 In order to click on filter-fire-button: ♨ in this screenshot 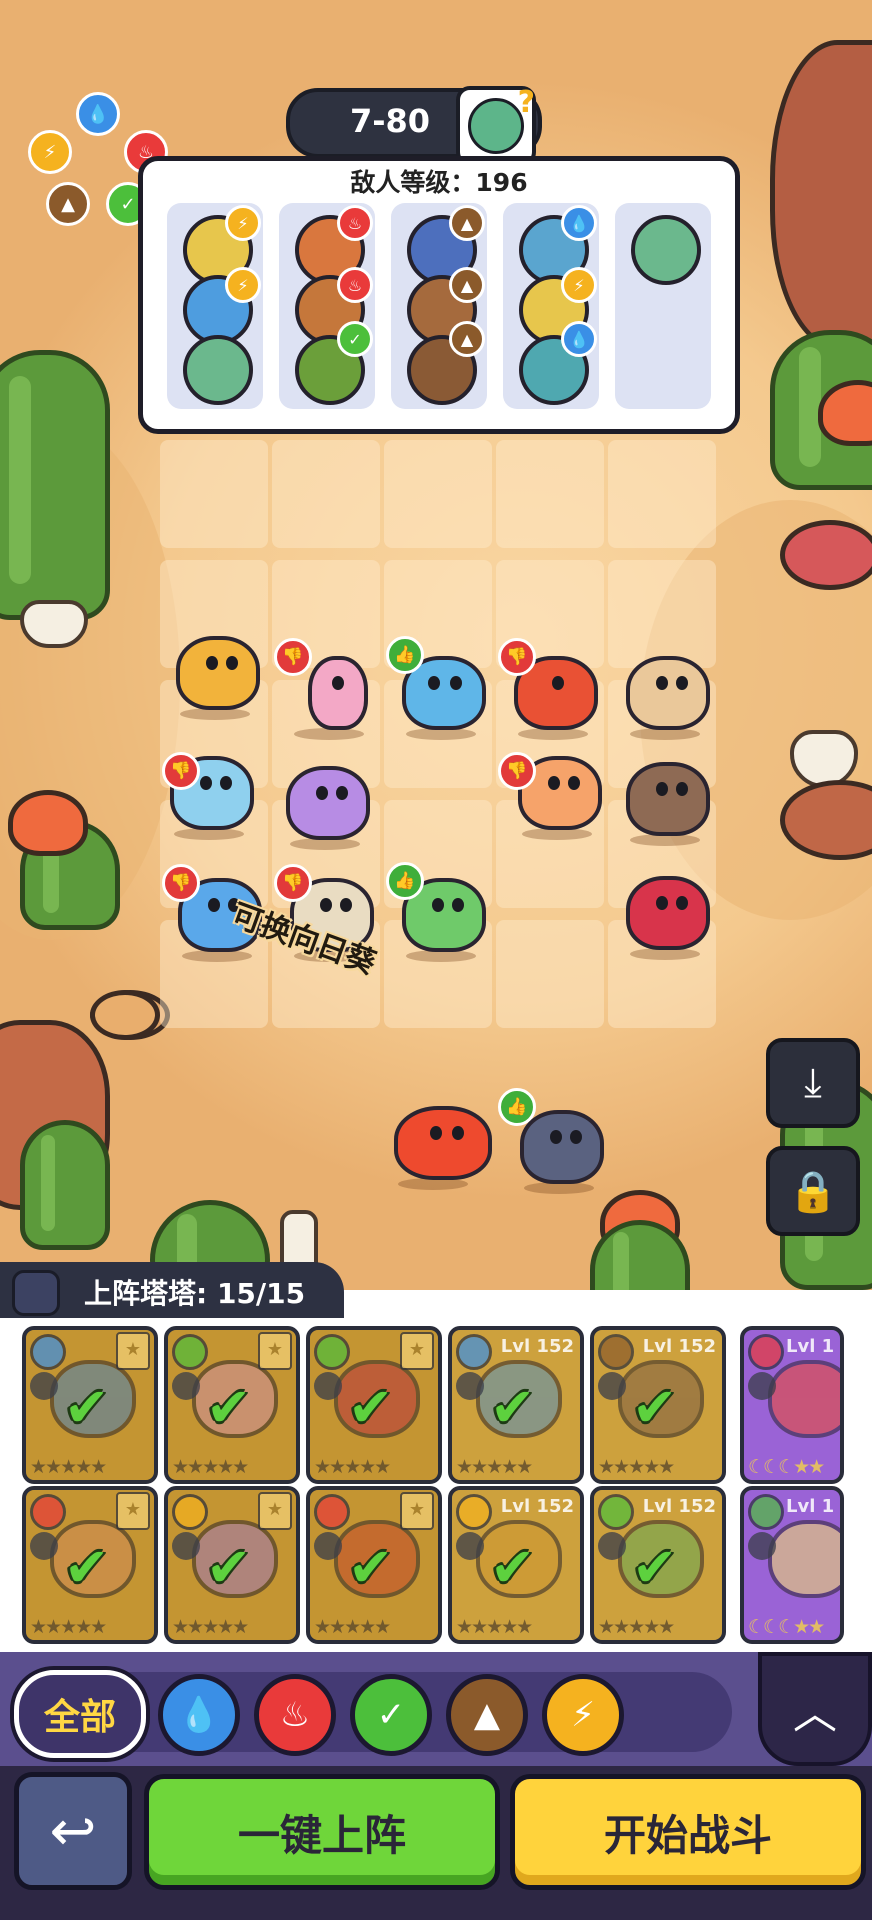, I will do `click(295, 1715)`.